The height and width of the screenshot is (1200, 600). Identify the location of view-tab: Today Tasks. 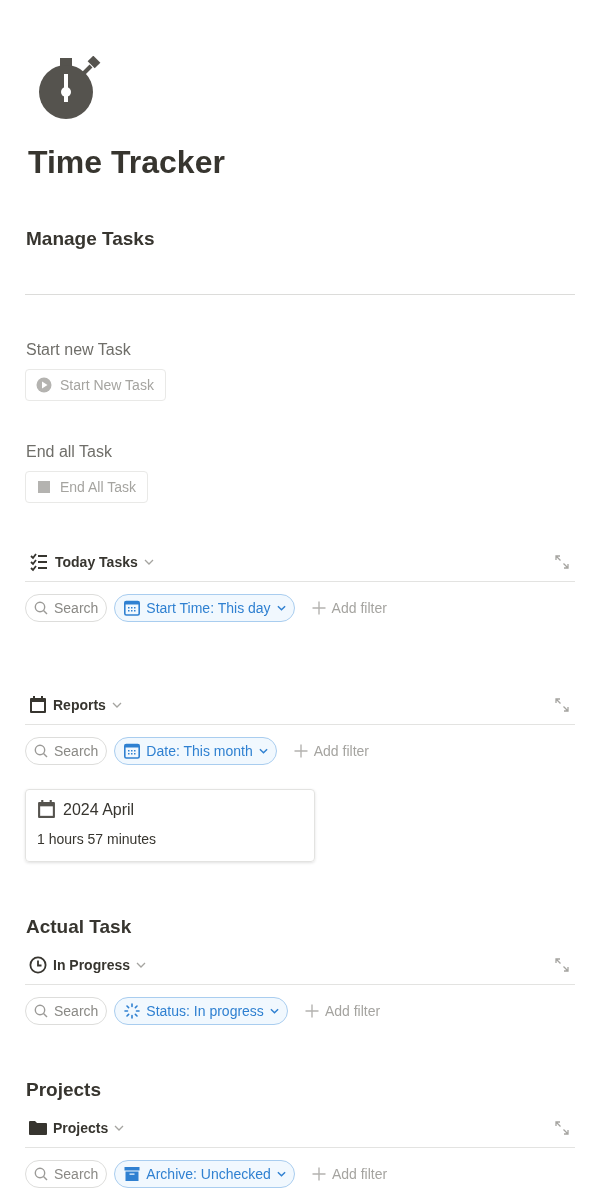
(91, 562).